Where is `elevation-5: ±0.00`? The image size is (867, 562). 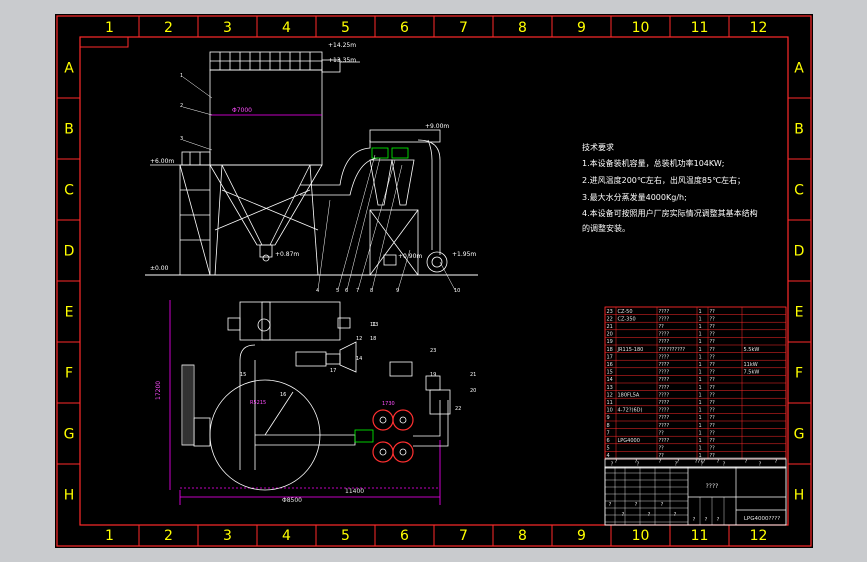 elevation-5: ±0.00 is located at coordinates (159, 268).